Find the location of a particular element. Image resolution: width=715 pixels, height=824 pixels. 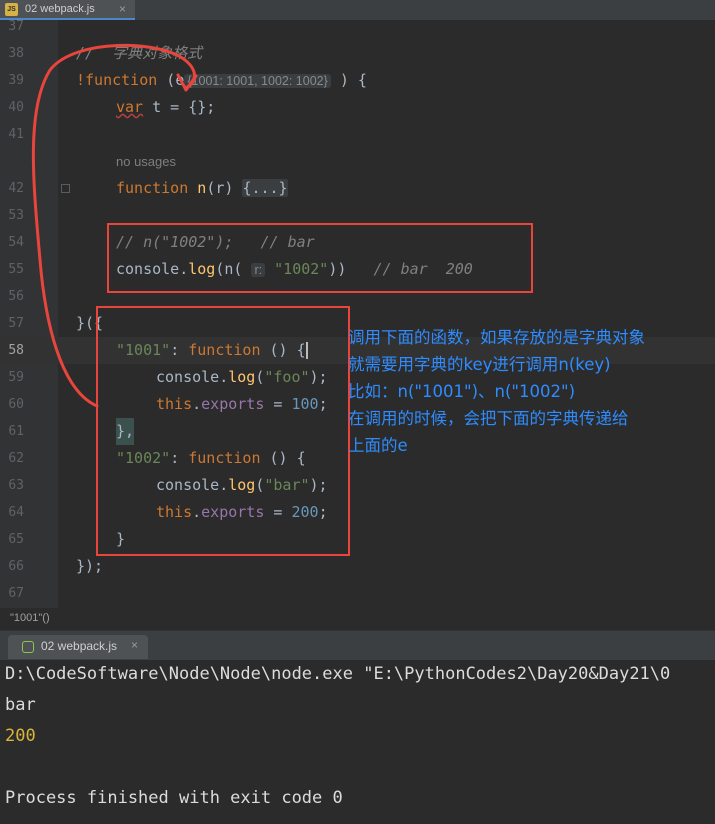

run-tab-bar: 02 webpack.js × is located at coordinates (357, 645).